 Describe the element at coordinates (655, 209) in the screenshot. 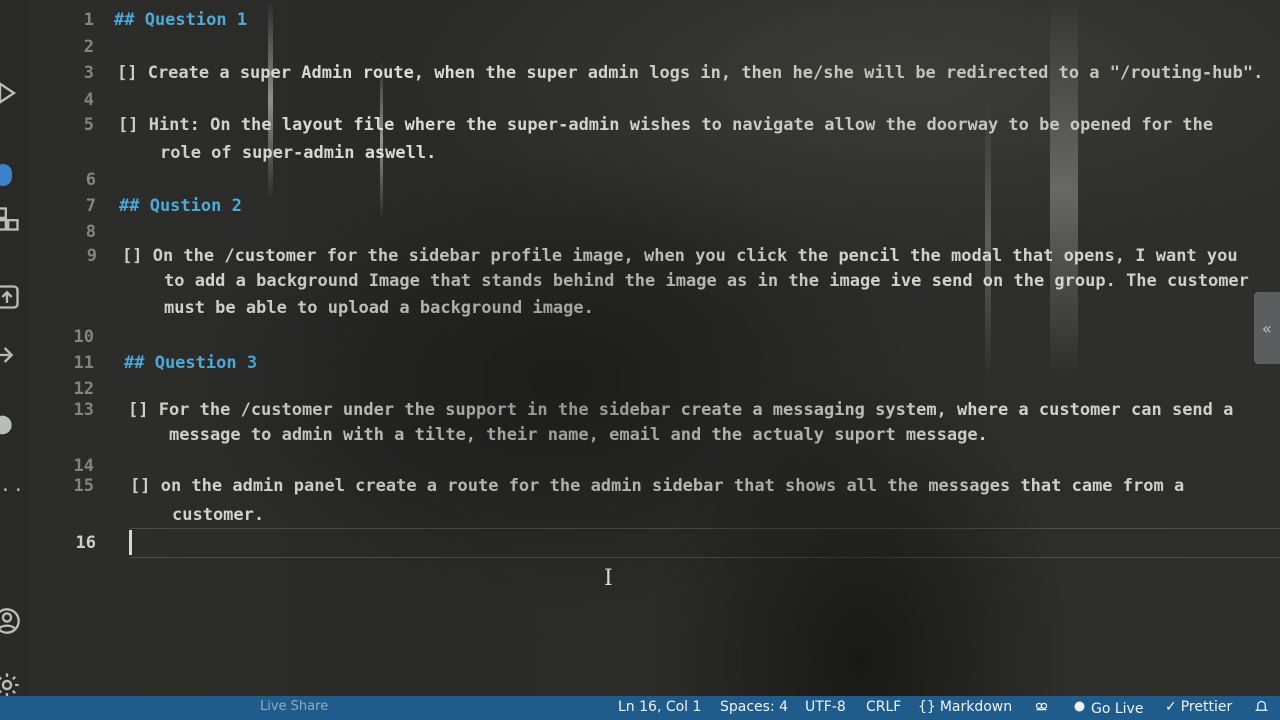

I see `editor-line: 7 ## Qustion 2` at that location.